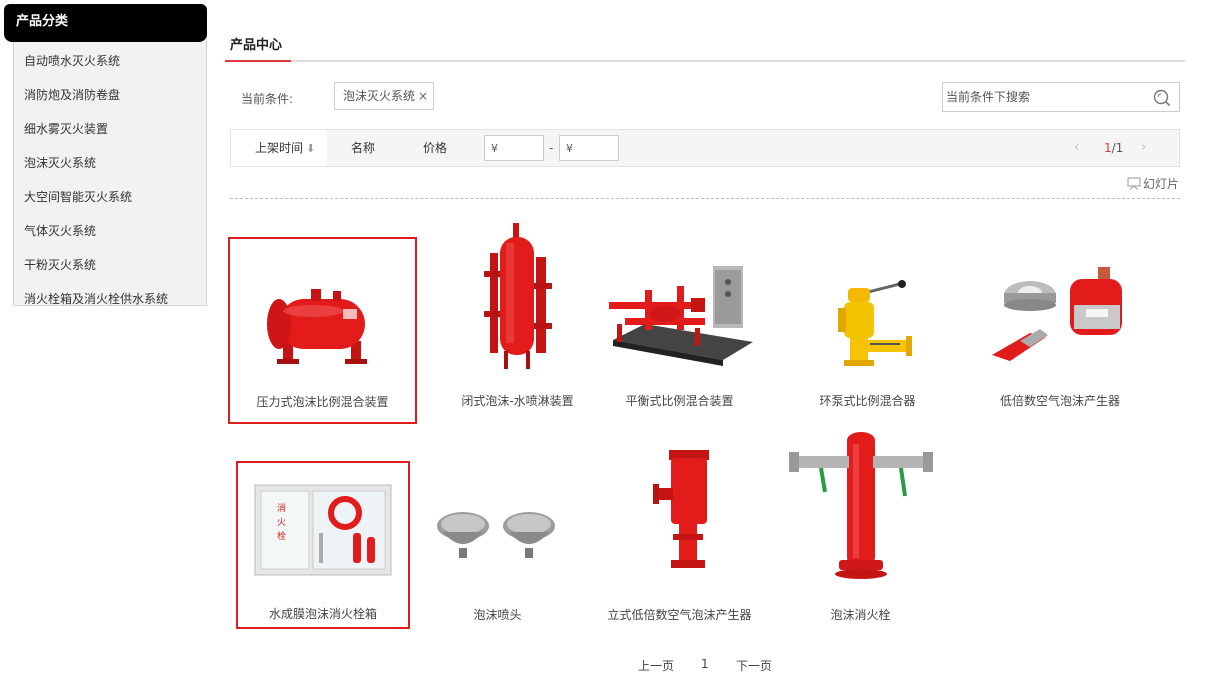 The height and width of the screenshot is (685, 1205). Describe the element at coordinates (322, 614) in the screenshot. I see `product-name: 水成膜泡沫消火栓箱` at that location.